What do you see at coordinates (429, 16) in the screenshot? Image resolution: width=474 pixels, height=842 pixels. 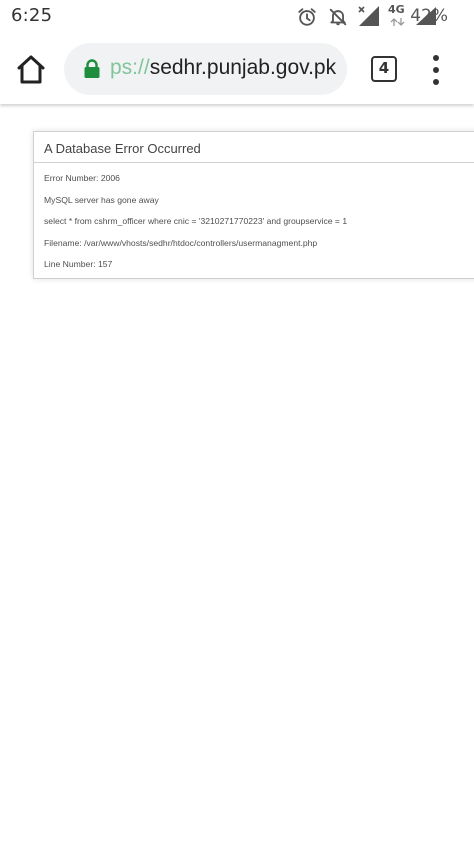 I see `battery-percentage: 42%` at bounding box center [429, 16].